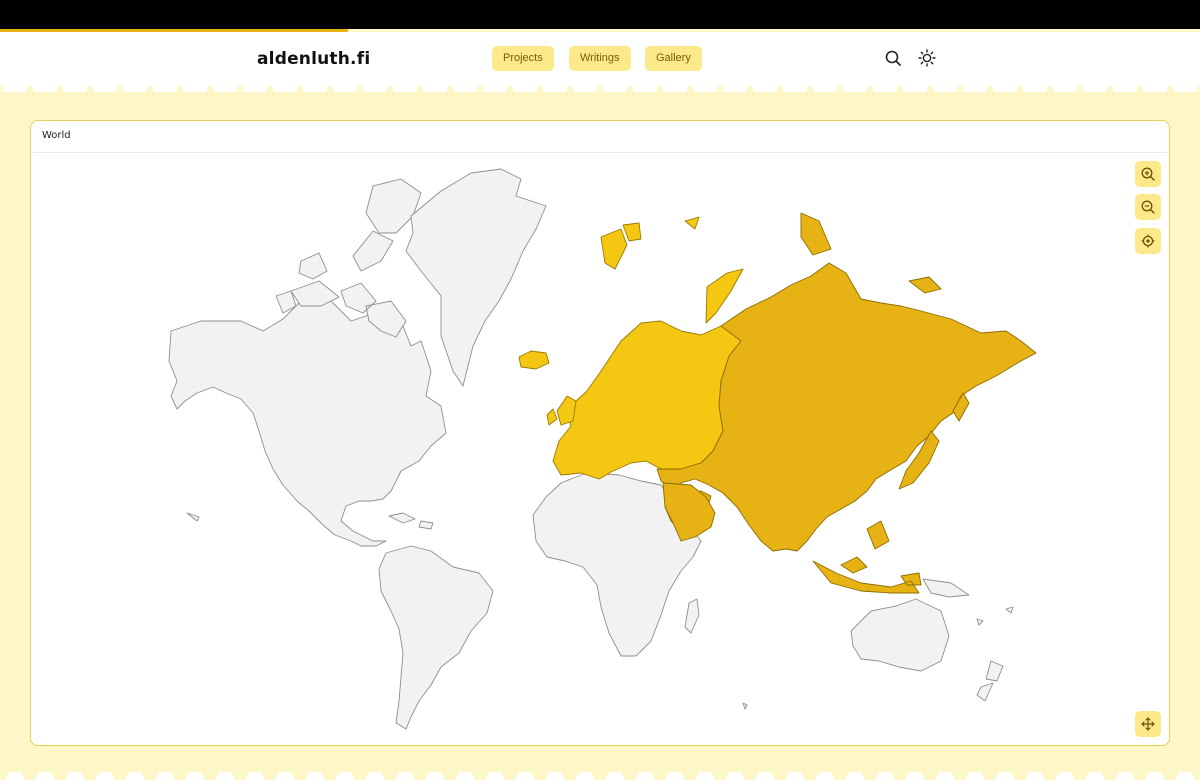 The height and width of the screenshot is (780, 1200). Describe the element at coordinates (673, 58) in the screenshot. I see `nav-gallery-button: Gallery` at that location.